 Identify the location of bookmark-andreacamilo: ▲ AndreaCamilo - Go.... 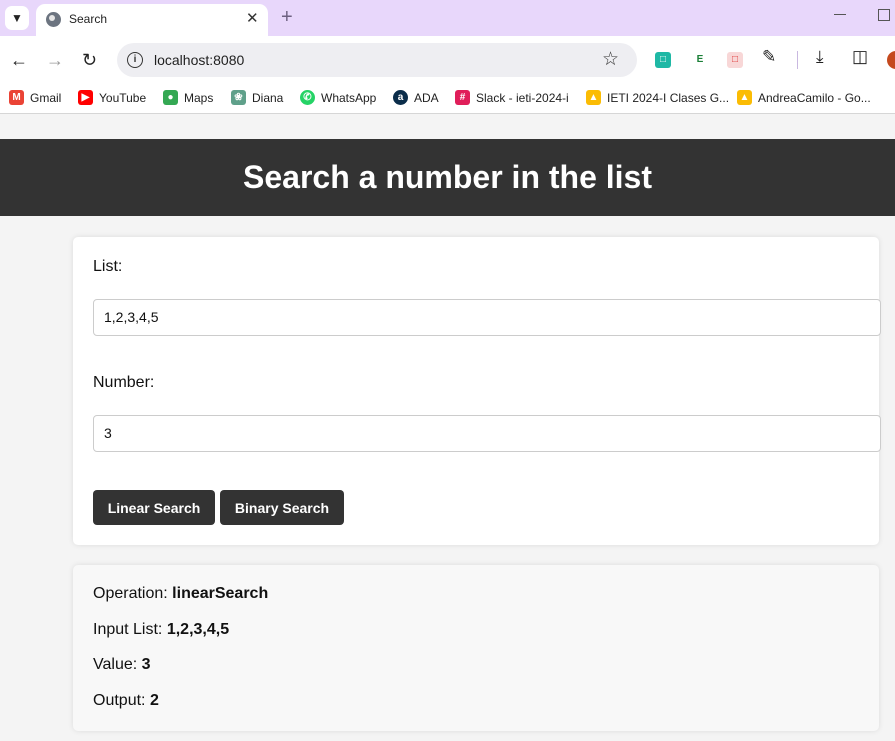
(804, 97).